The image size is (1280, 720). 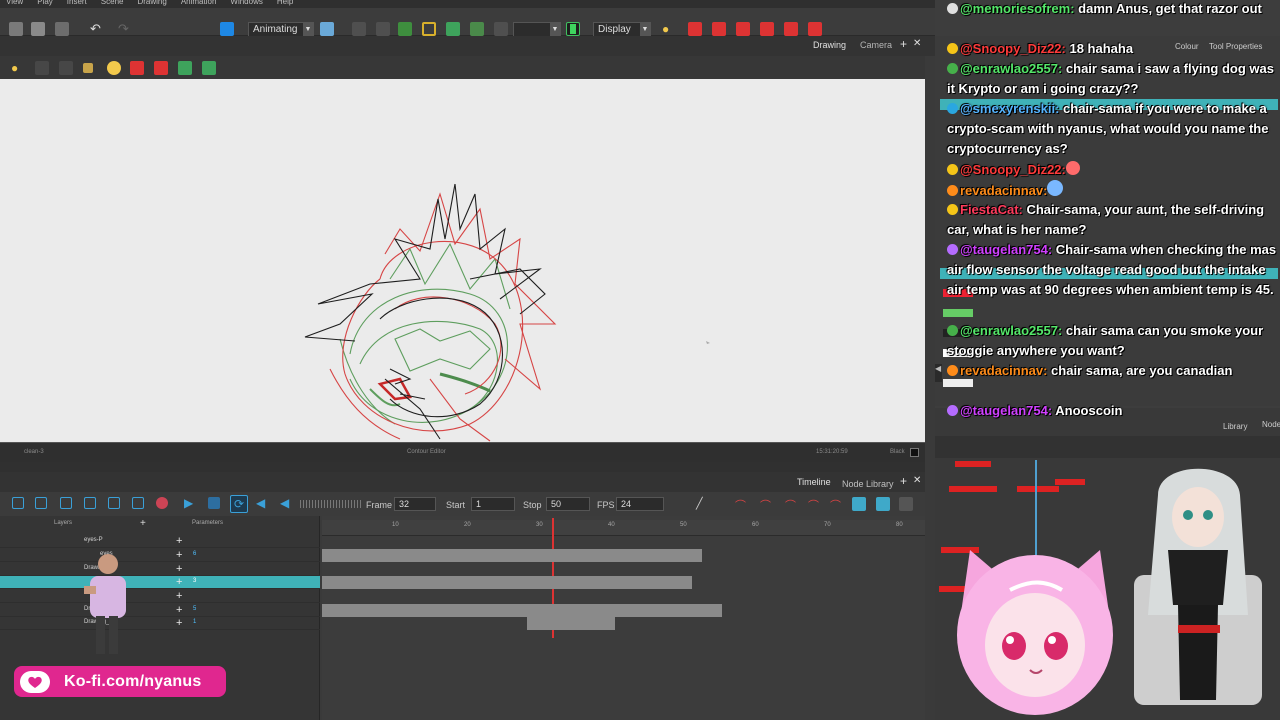 I want to click on bg-color-swatch, so click(x=914, y=452).